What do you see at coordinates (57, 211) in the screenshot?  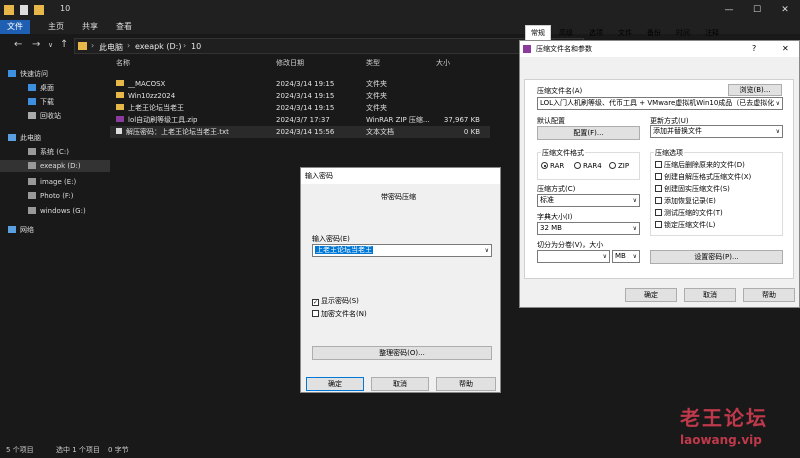 I see `sidebar-item-windows-g: windows (G:)` at bounding box center [57, 211].